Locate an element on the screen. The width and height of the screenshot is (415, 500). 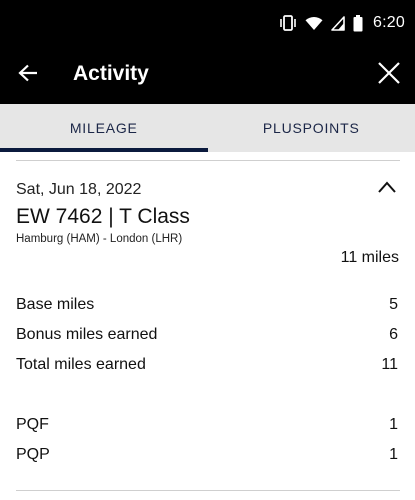
detail-label: Total miles earned is located at coordinates (81, 364).